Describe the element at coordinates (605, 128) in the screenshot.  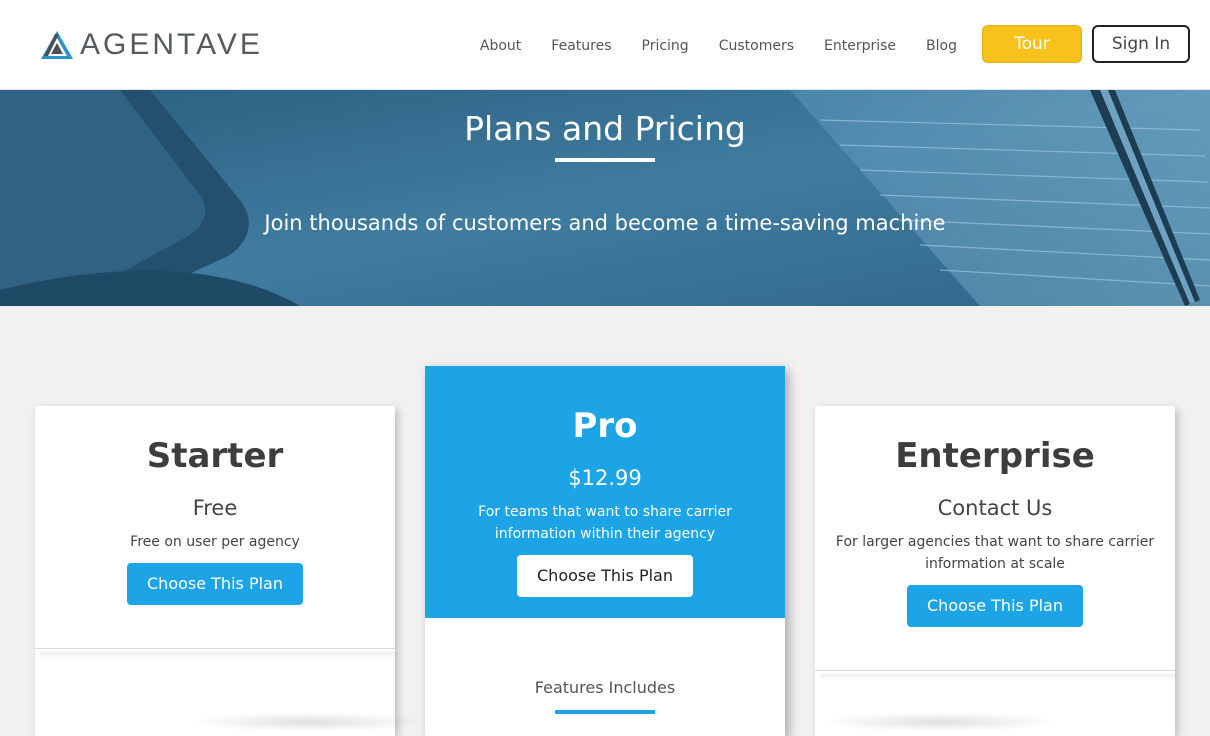
I see `page-title: Plans and Pricing` at that location.